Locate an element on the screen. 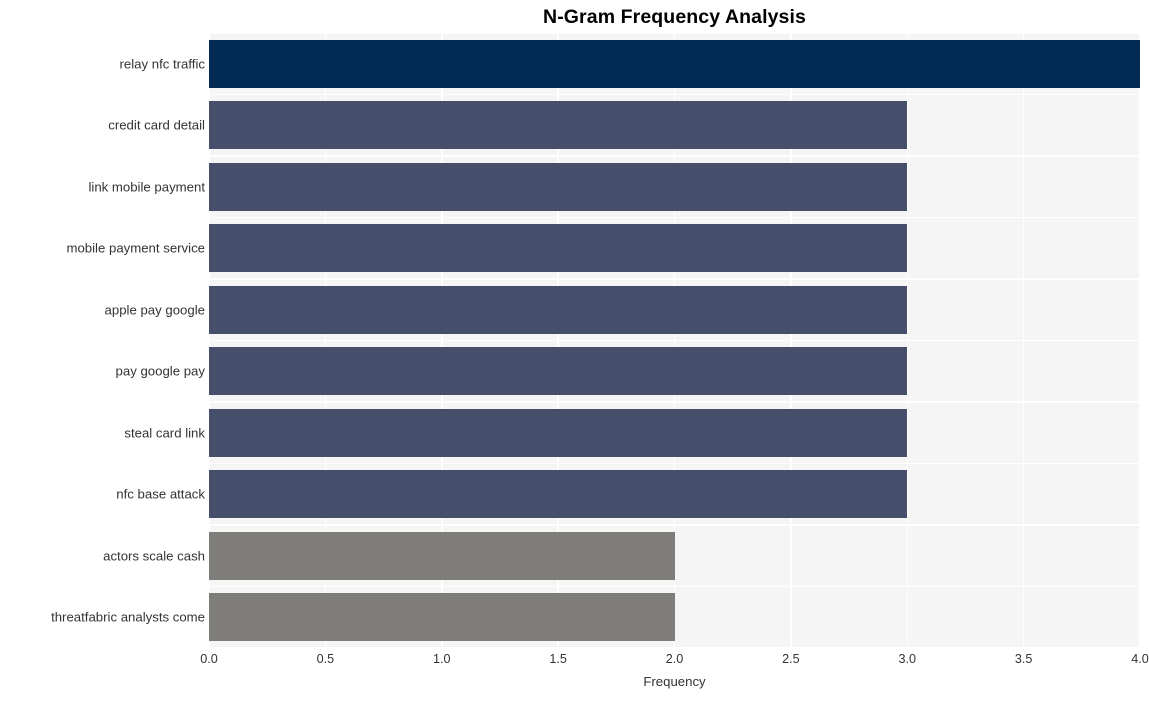  y-axis-tick-label: credit card detail is located at coordinates (156, 125).